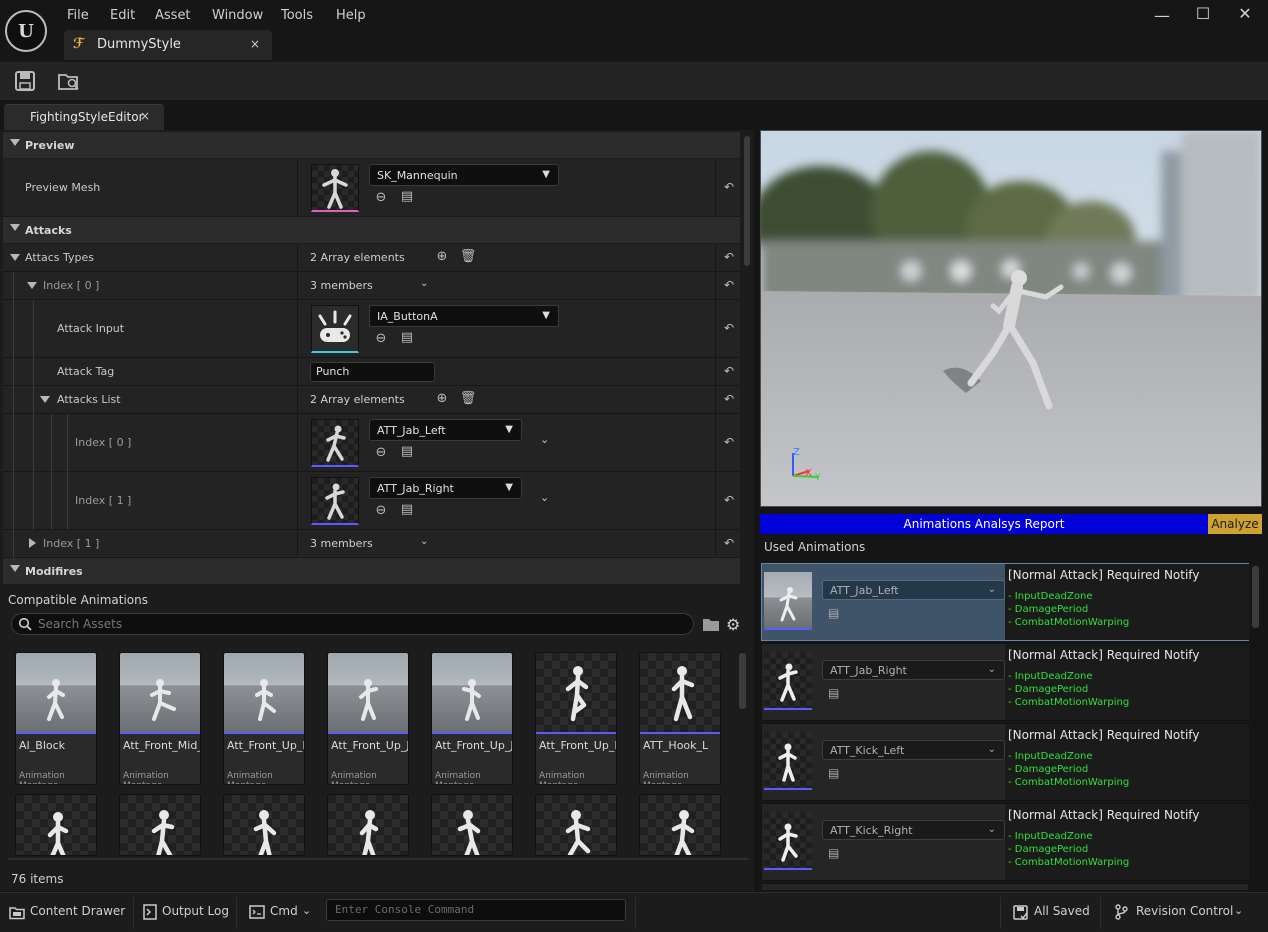 The image size is (1268, 932). I want to click on menu-tools: Tools, so click(297, 15).